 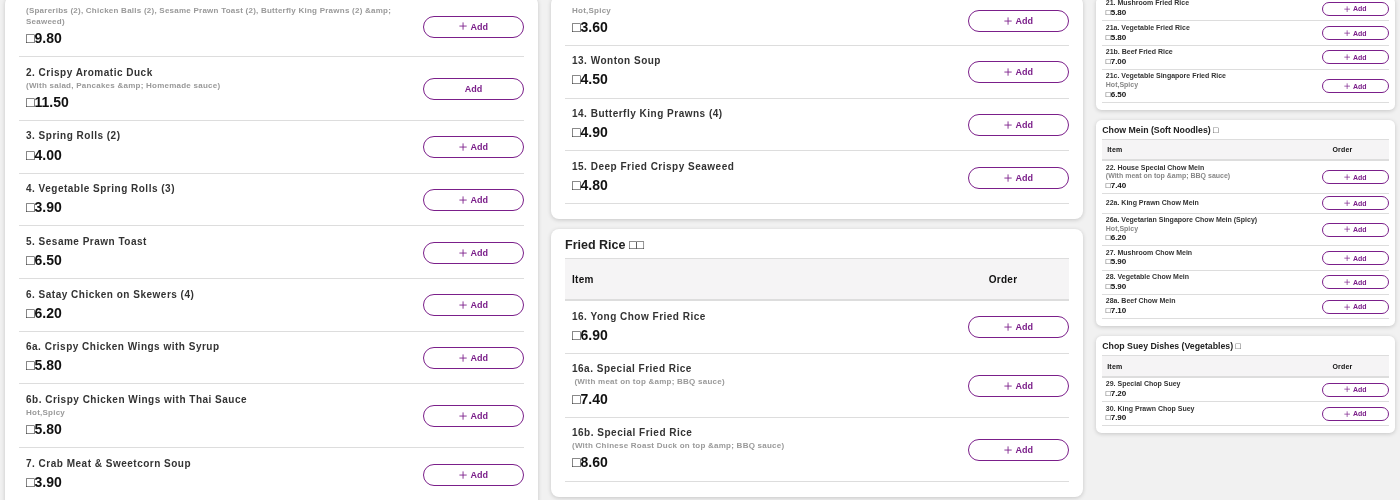 What do you see at coordinates (590, 27) in the screenshot?
I see `item-price: □3.60` at bounding box center [590, 27].